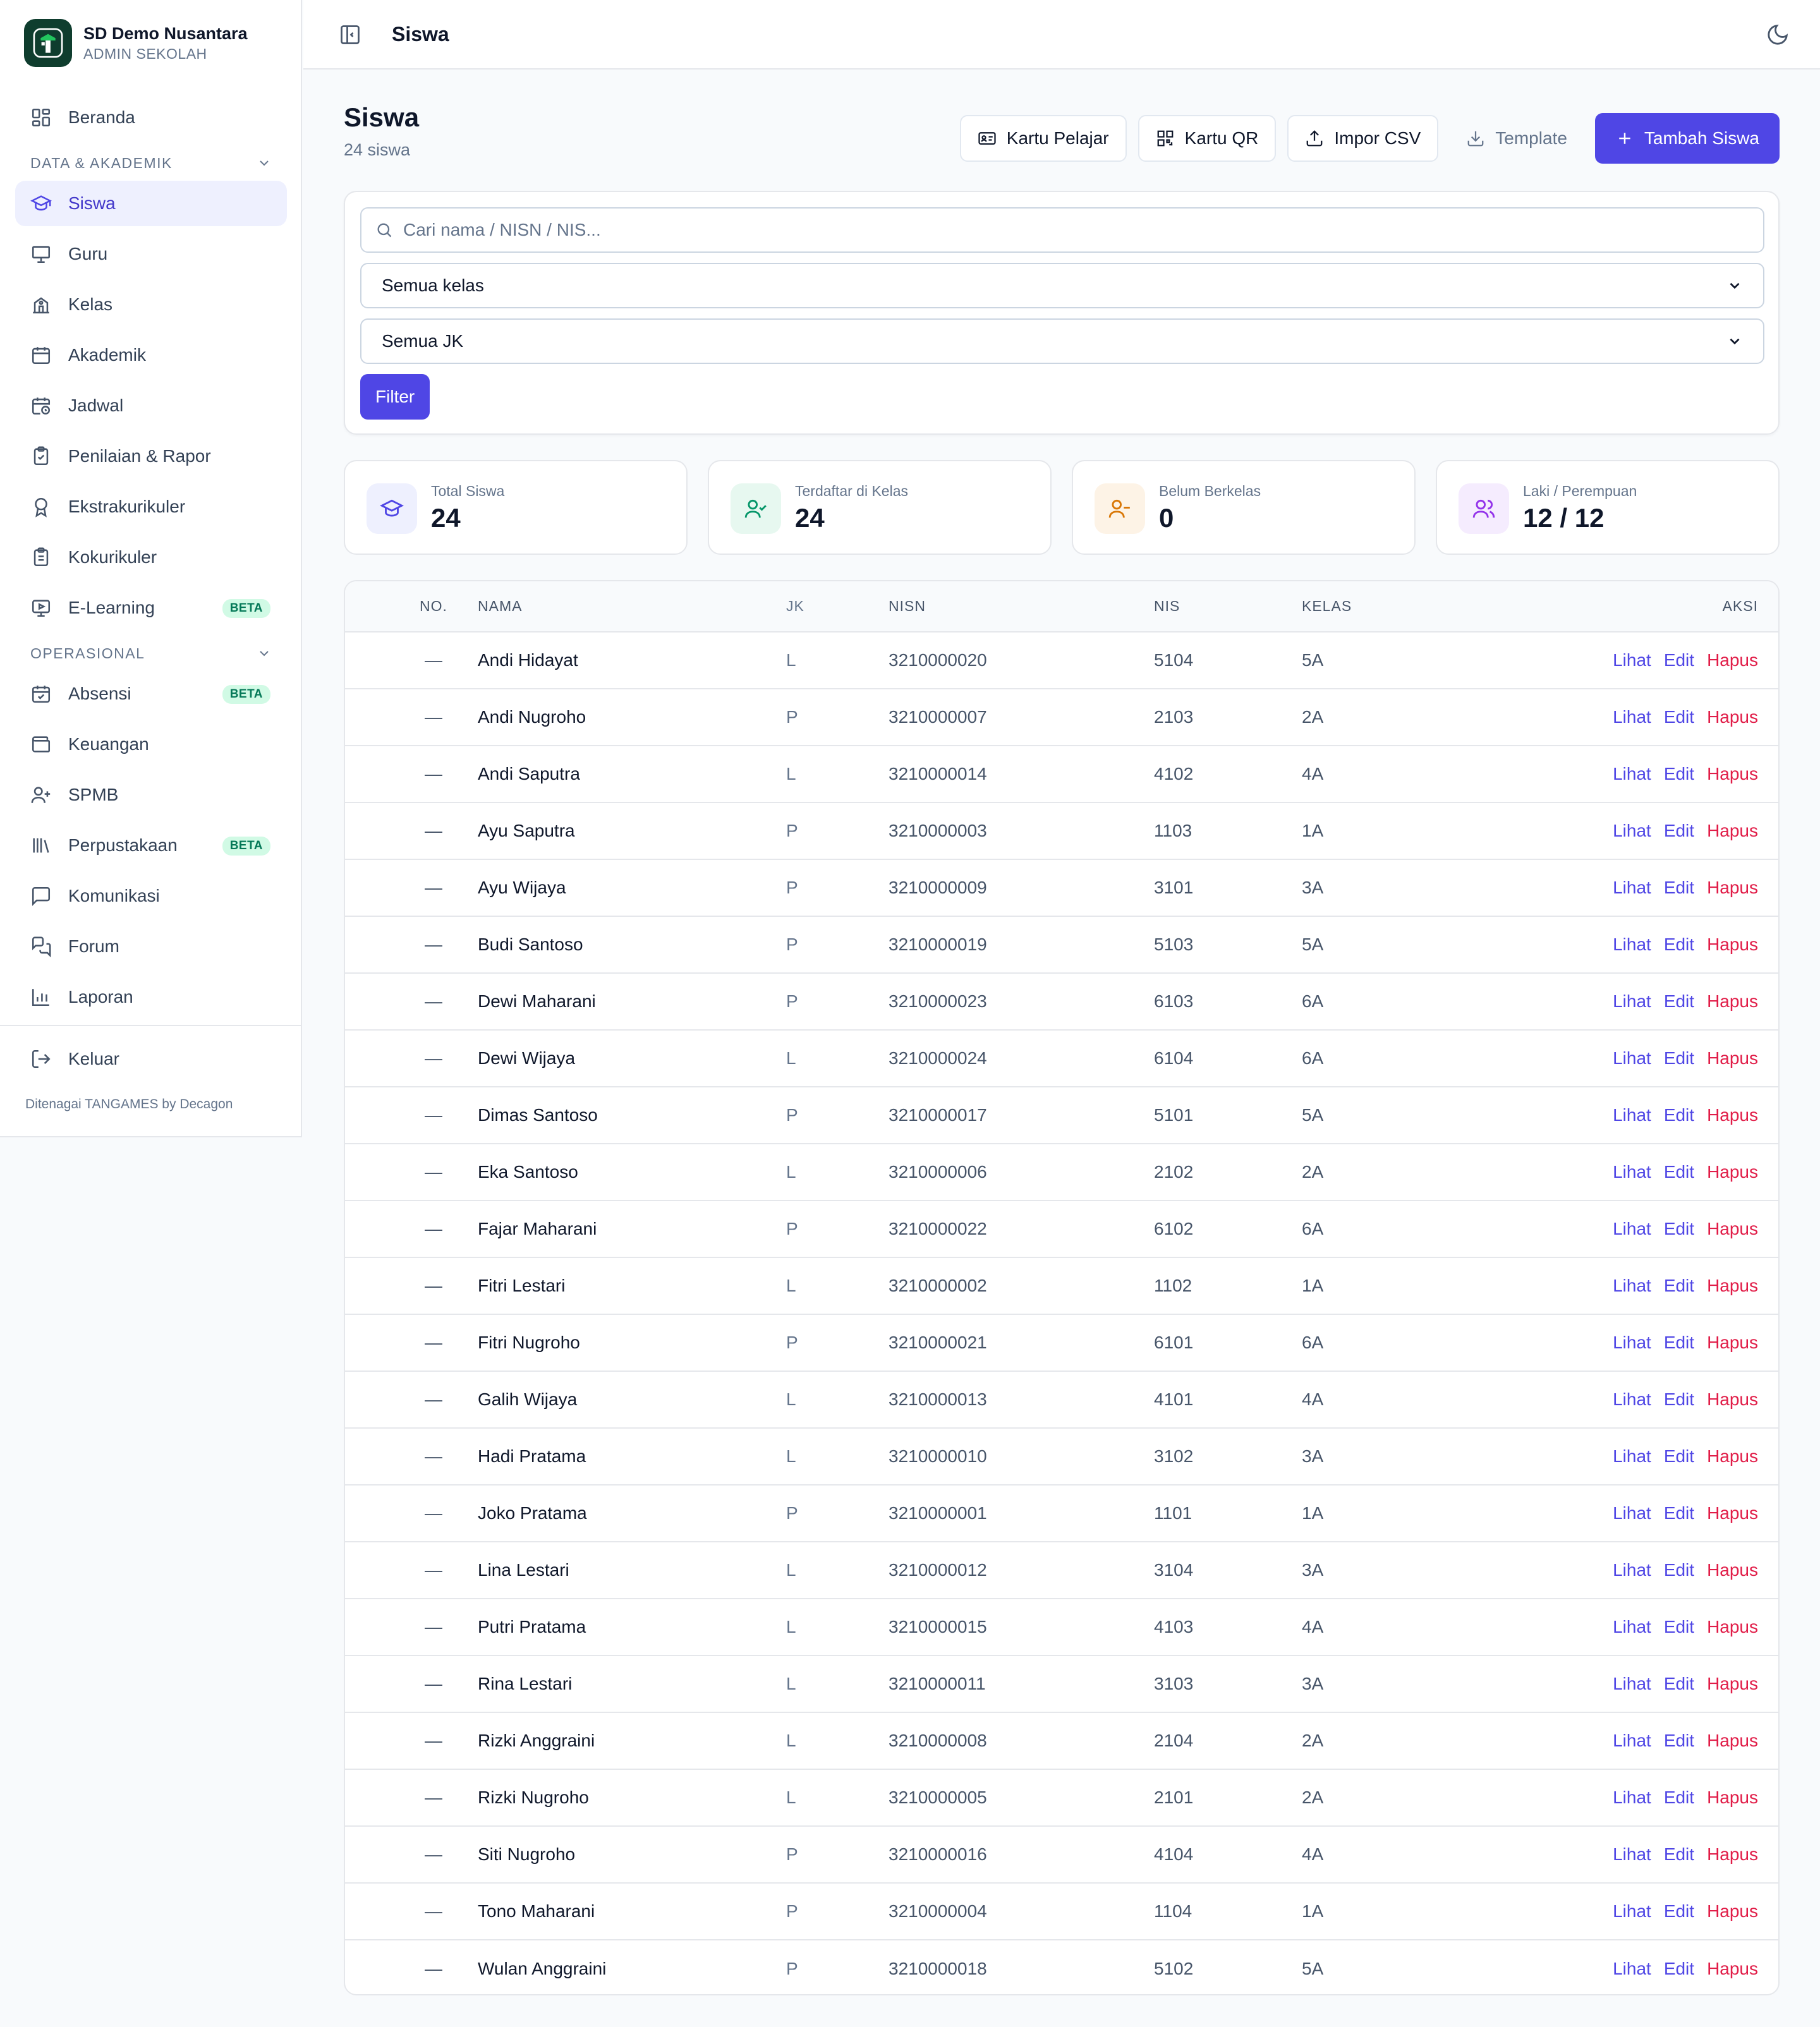 The image size is (1820, 2027). What do you see at coordinates (151, 557) in the screenshot?
I see `sidebar-item-kokurikuler: Kokurikuler` at bounding box center [151, 557].